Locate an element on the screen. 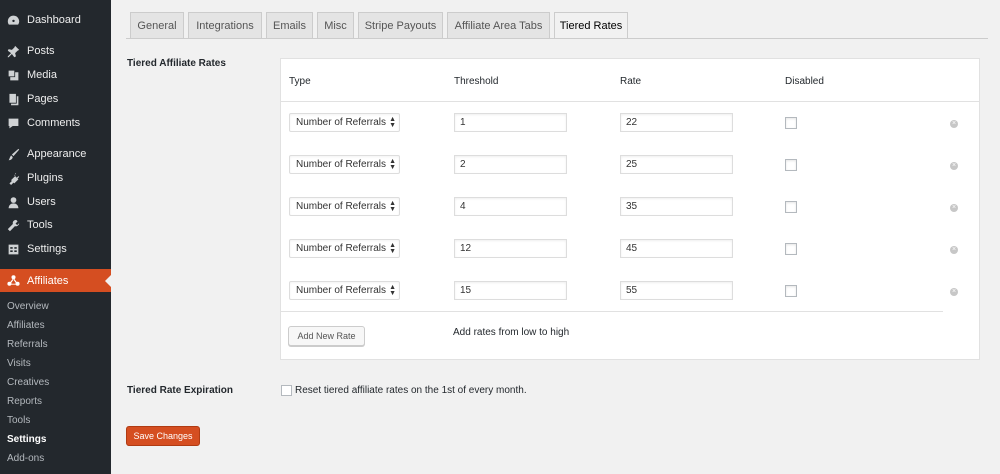 This screenshot has height=474, width=1000. tab-emails: Emails is located at coordinates (289, 25).